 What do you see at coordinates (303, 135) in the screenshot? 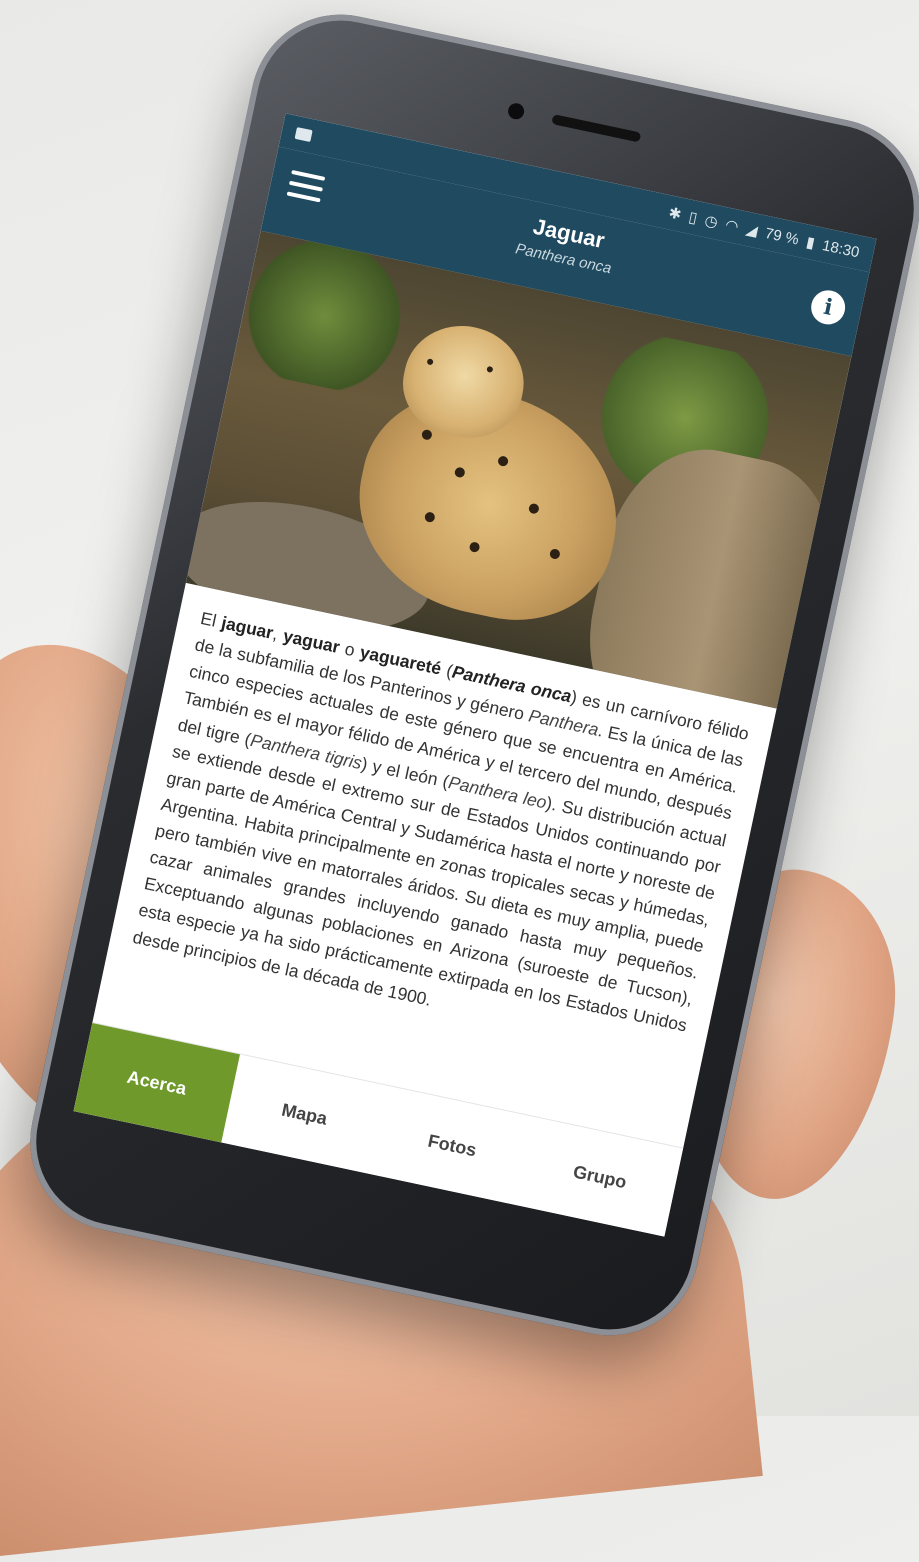
I see `notification-icon` at bounding box center [303, 135].